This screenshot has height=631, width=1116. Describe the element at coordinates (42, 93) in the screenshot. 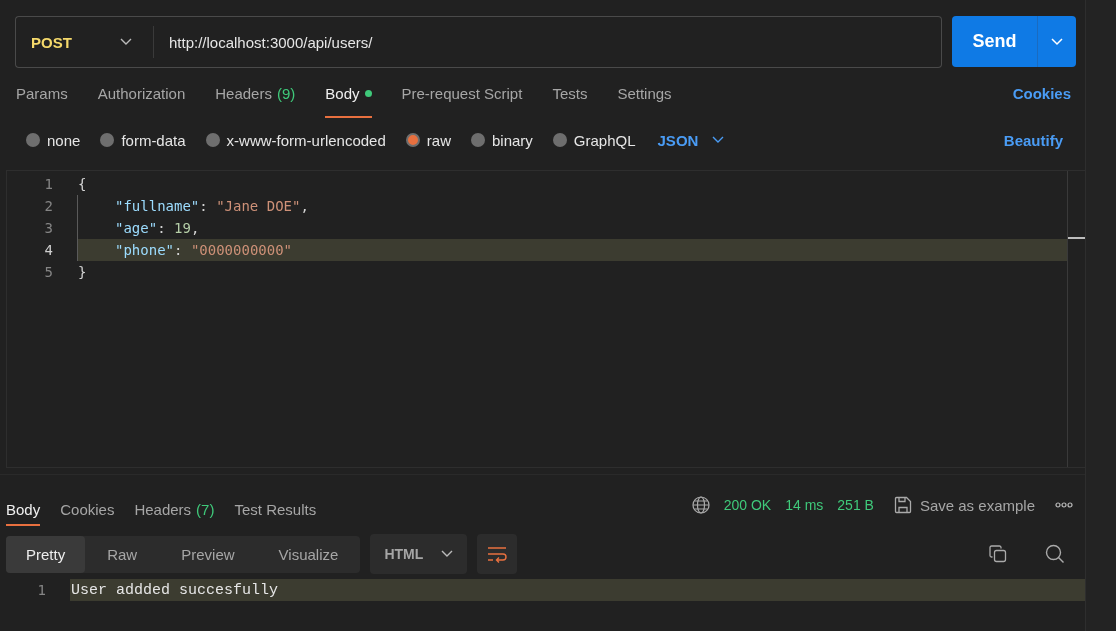

I see `request-tab: Params` at that location.